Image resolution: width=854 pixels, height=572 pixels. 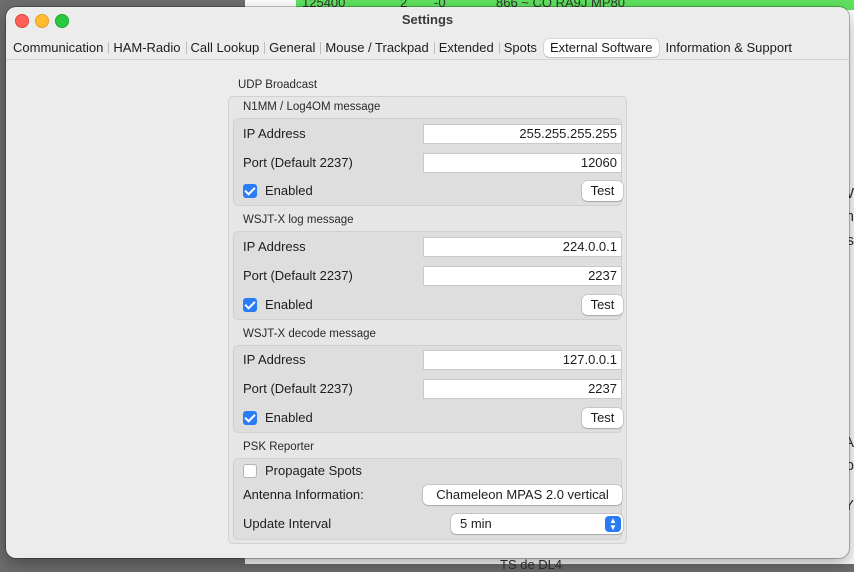 What do you see at coordinates (613, 524) in the screenshot?
I see `select-arrows-icon: ▲ ▼` at bounding box center [613, 524].